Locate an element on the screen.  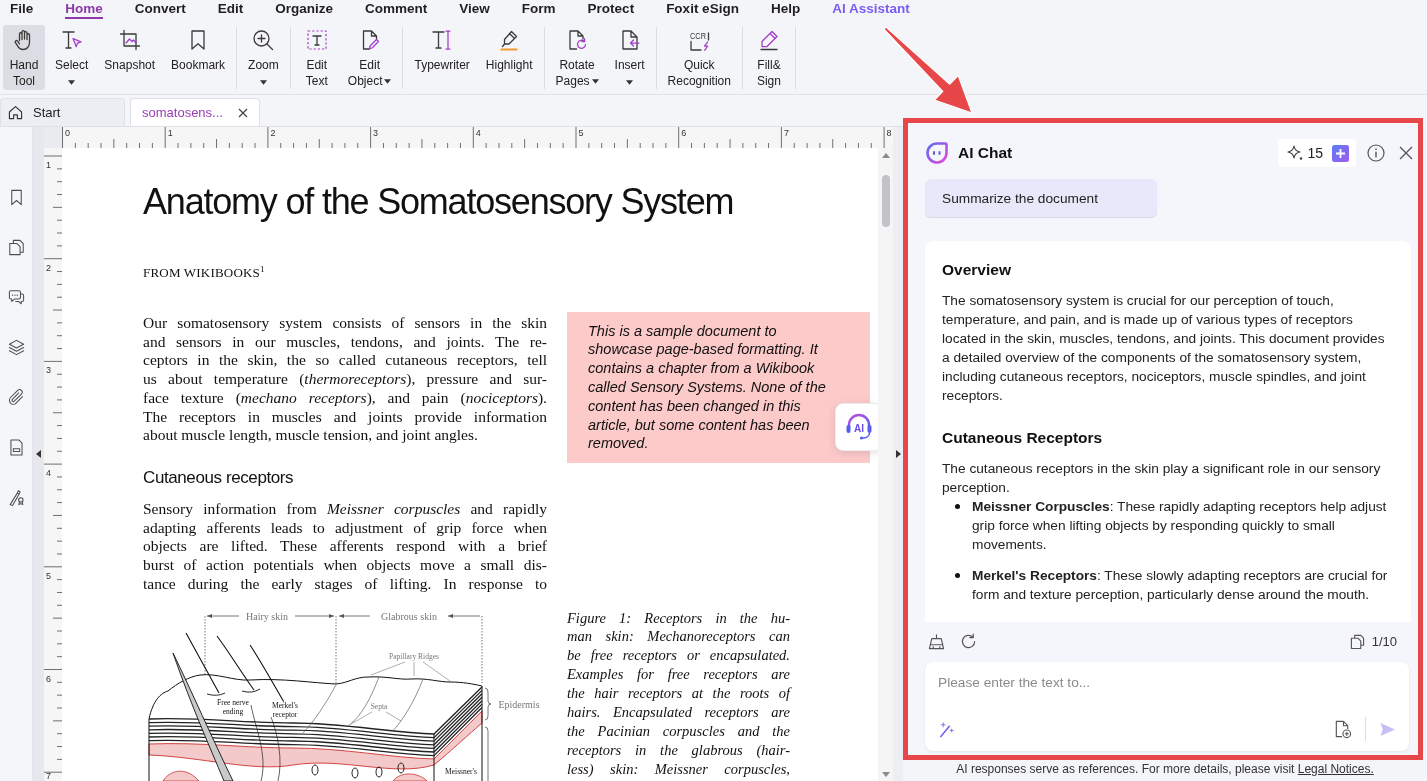
prompt-bubble: Summarize the document is located at coordinates (1041, 198).